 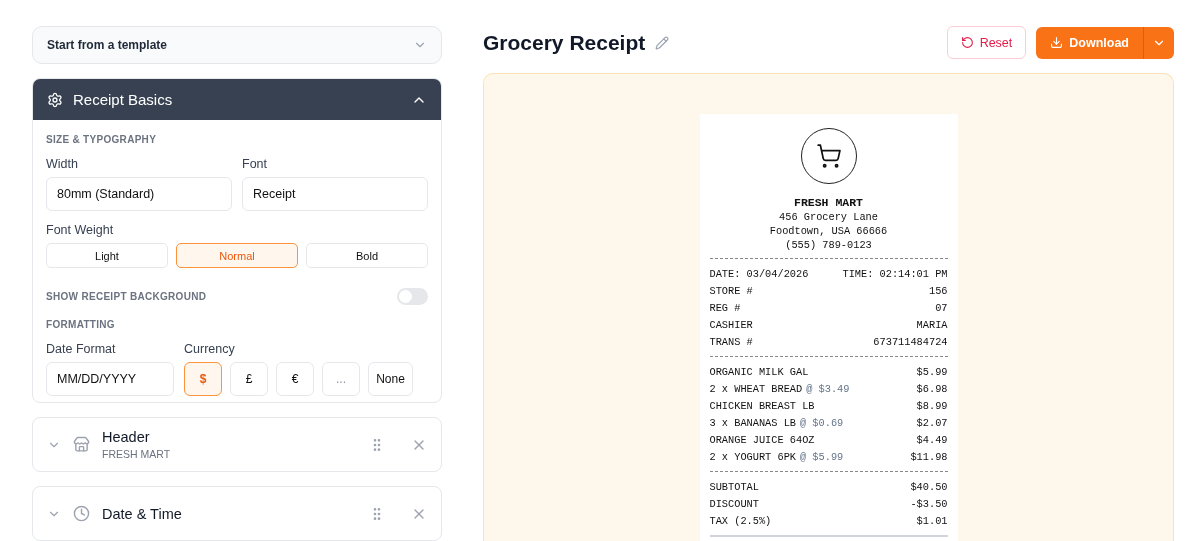 What do you see at coordinates (731, 324) in the screenshot?
I see `info-label: CASHIER` at bounding box center [731, 324].